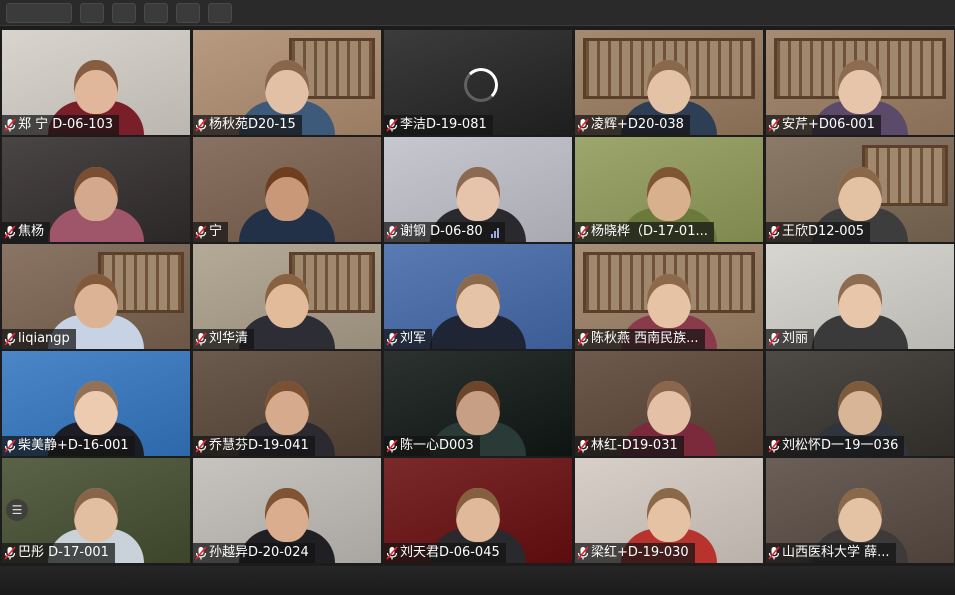 Image resolution: width=955 pixels, height=595 pixels. Describe the element at coordinates (438, 125) in the screenshot. I see `participant-nametag: 李洁D-19-081` at that location.